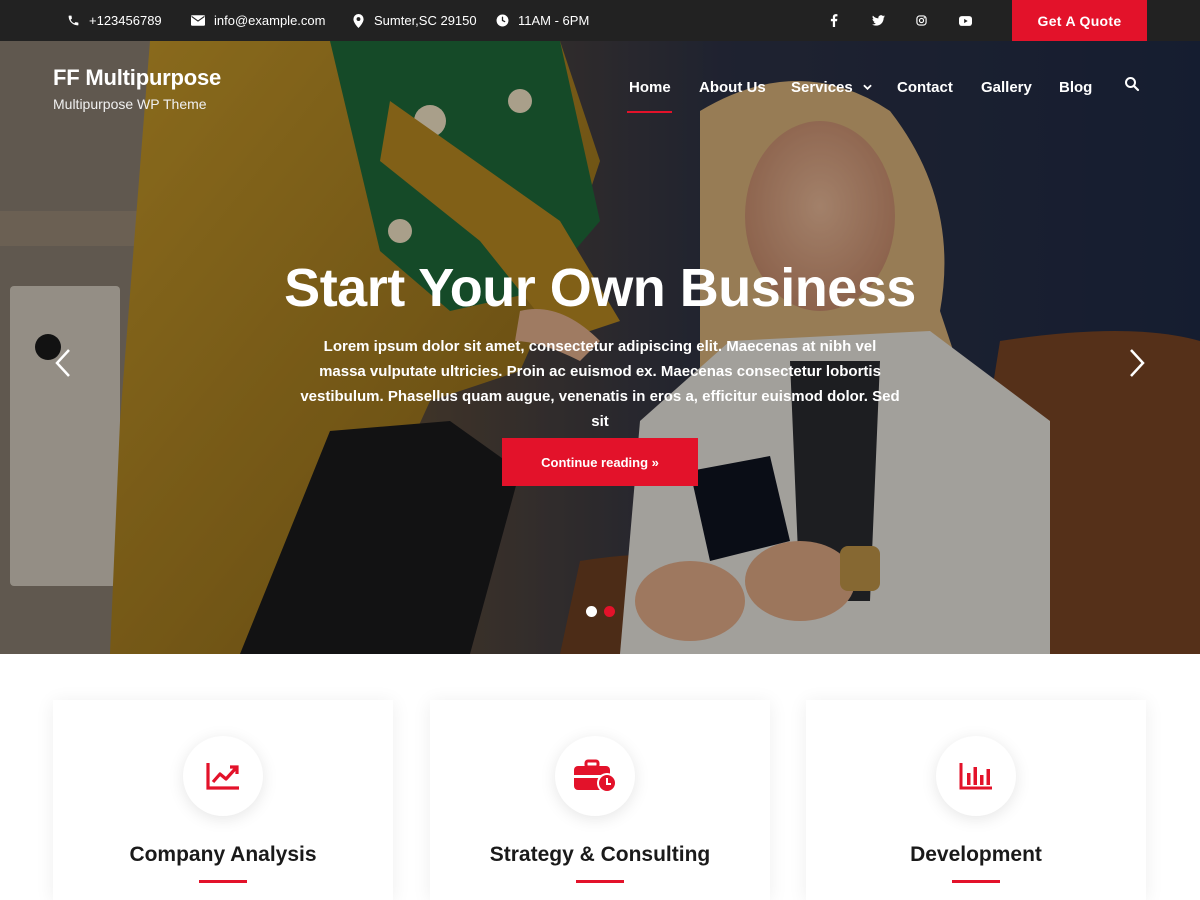 This screenshot has height=900, width=1200. I want to click on email-text: info@example.com, so click(270, 20).